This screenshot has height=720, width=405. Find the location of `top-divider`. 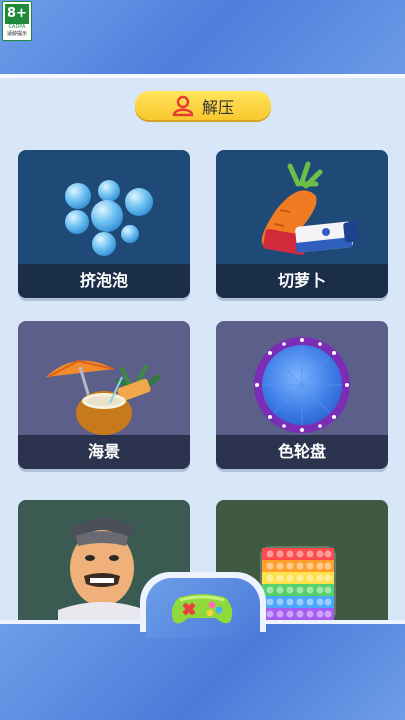

top-divider is located at coordinates (202, 76).